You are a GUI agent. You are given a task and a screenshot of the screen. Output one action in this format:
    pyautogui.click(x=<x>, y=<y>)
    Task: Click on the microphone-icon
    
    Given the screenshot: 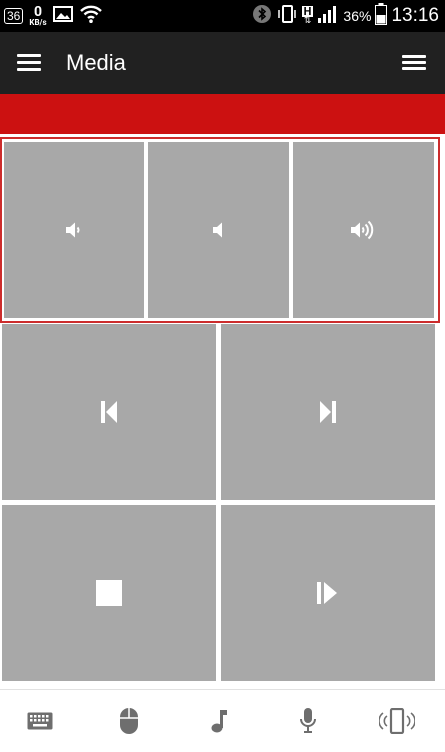 What is the action you would take?
    pyautogui.click(x=308, y=720)
    